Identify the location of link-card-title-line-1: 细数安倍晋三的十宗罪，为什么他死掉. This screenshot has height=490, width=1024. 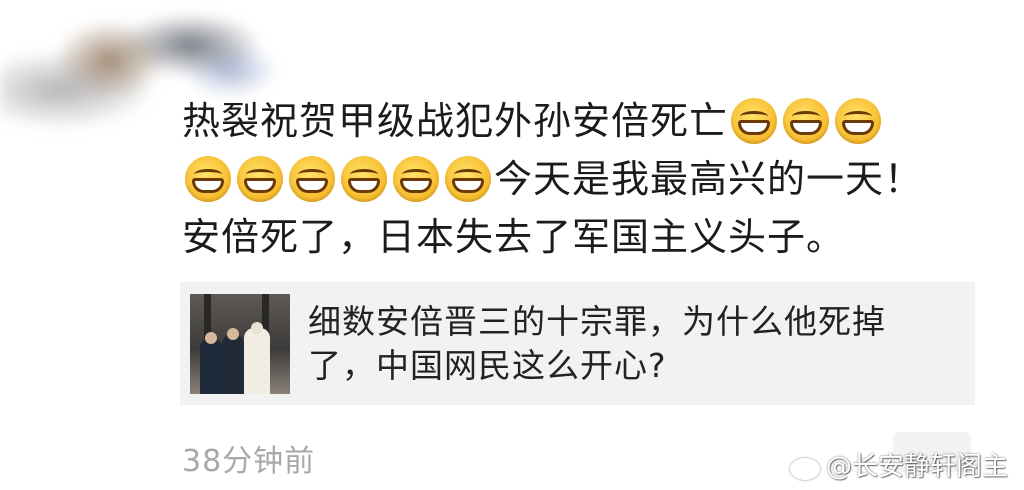
(597, 321).